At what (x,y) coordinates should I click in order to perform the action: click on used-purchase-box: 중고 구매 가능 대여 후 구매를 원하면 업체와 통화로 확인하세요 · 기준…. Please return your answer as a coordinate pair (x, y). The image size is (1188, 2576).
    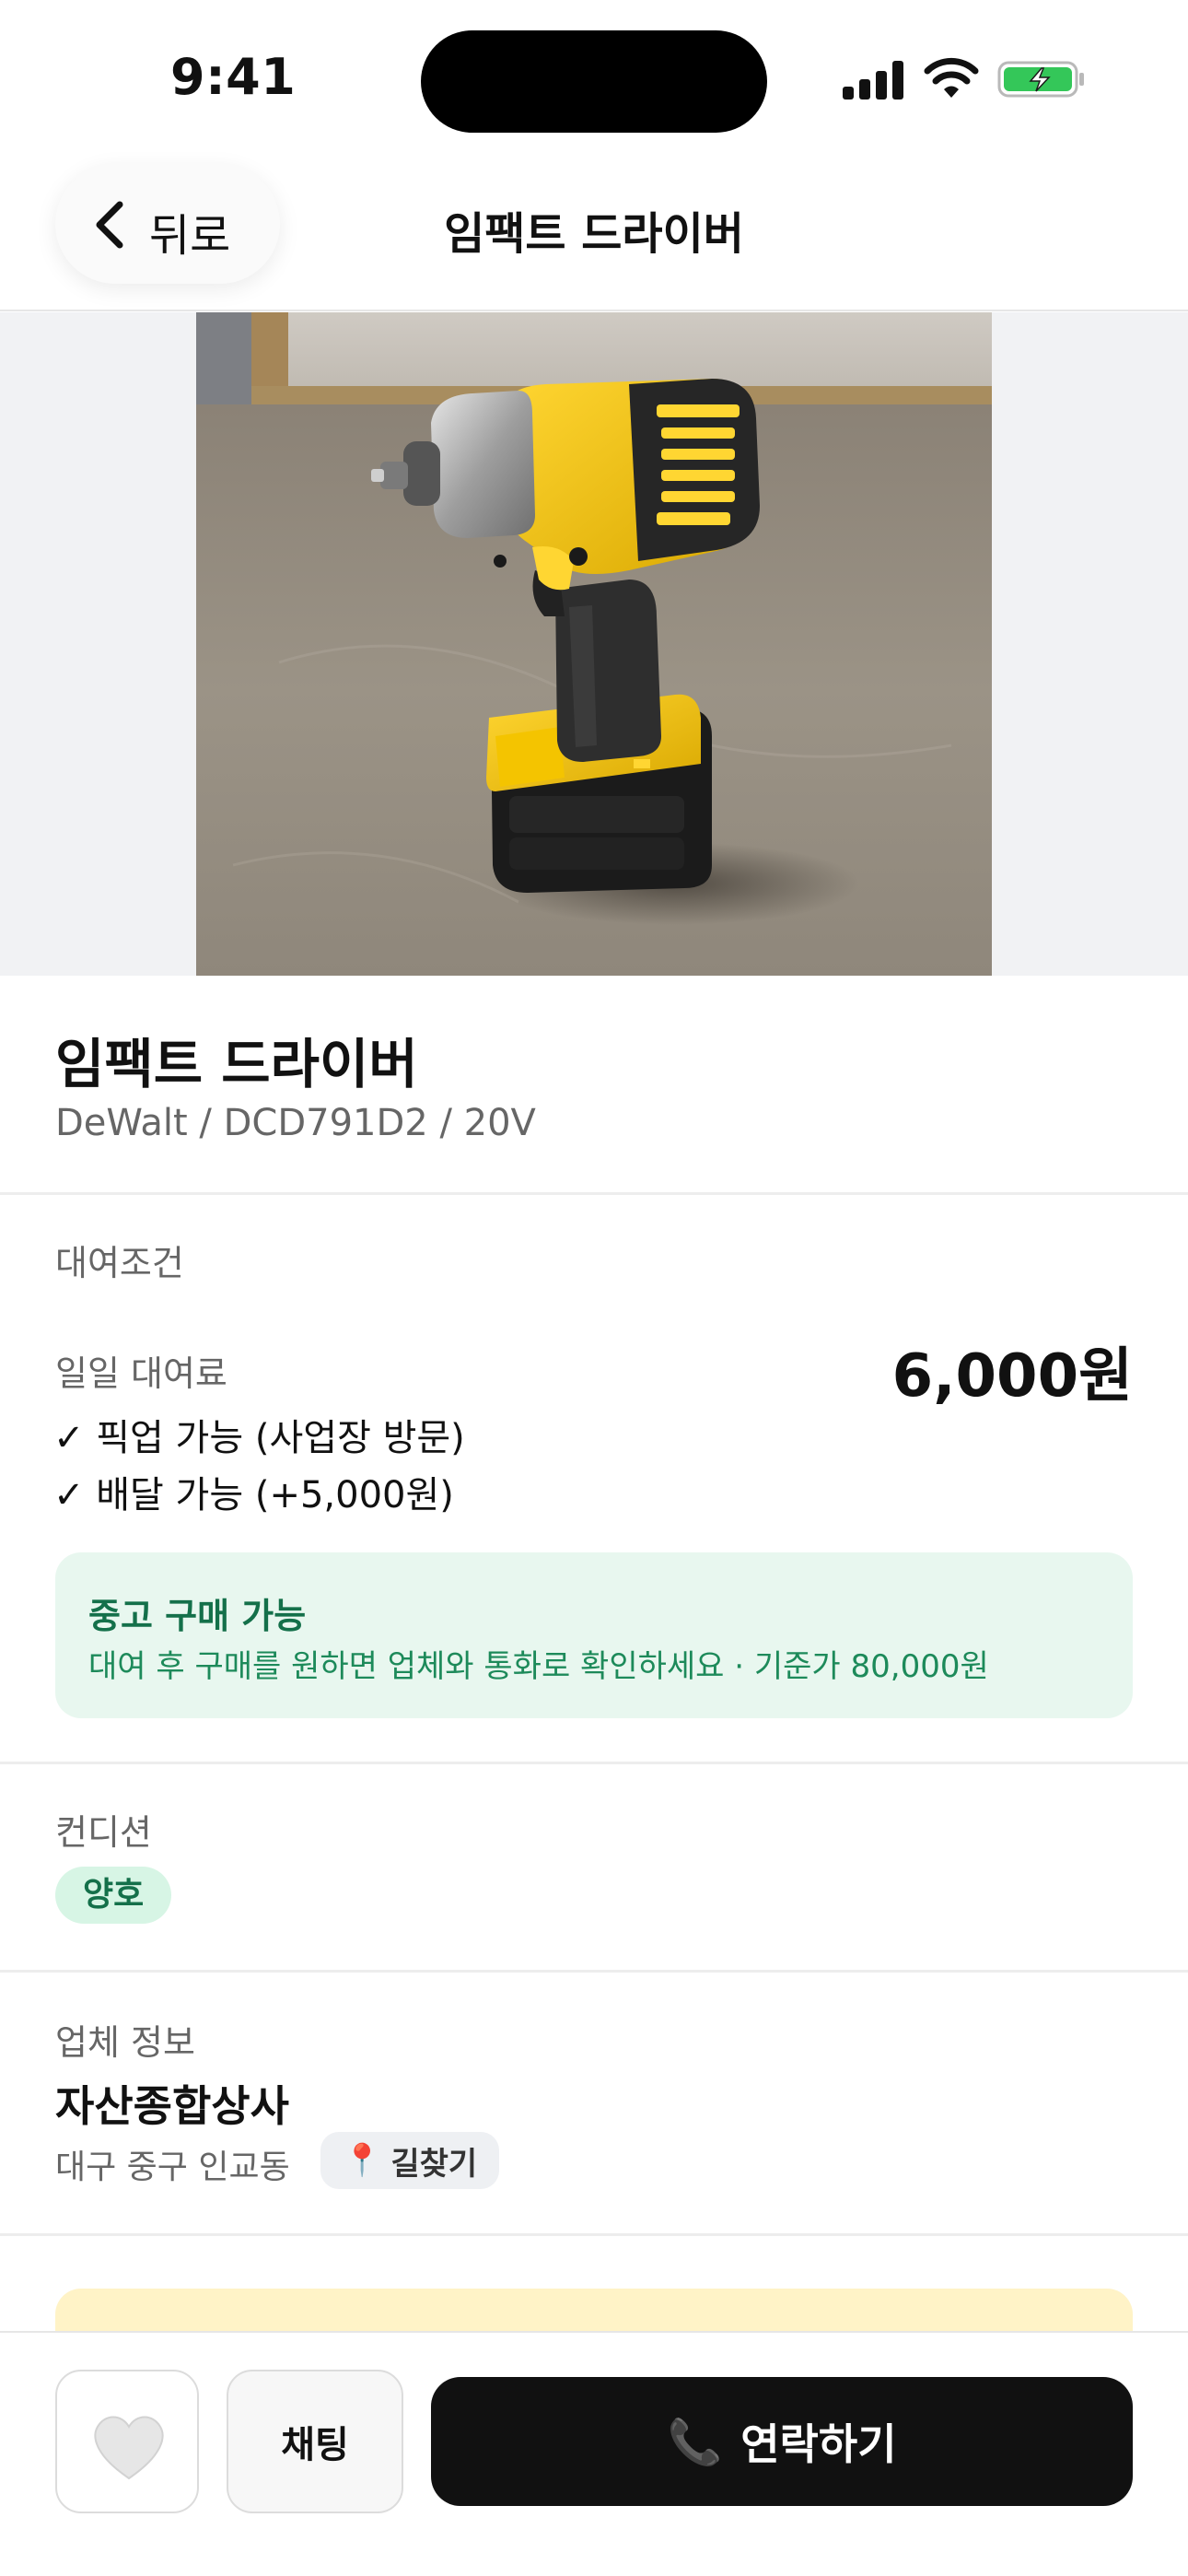
    Looking at the image, I should click on (594, 1635).